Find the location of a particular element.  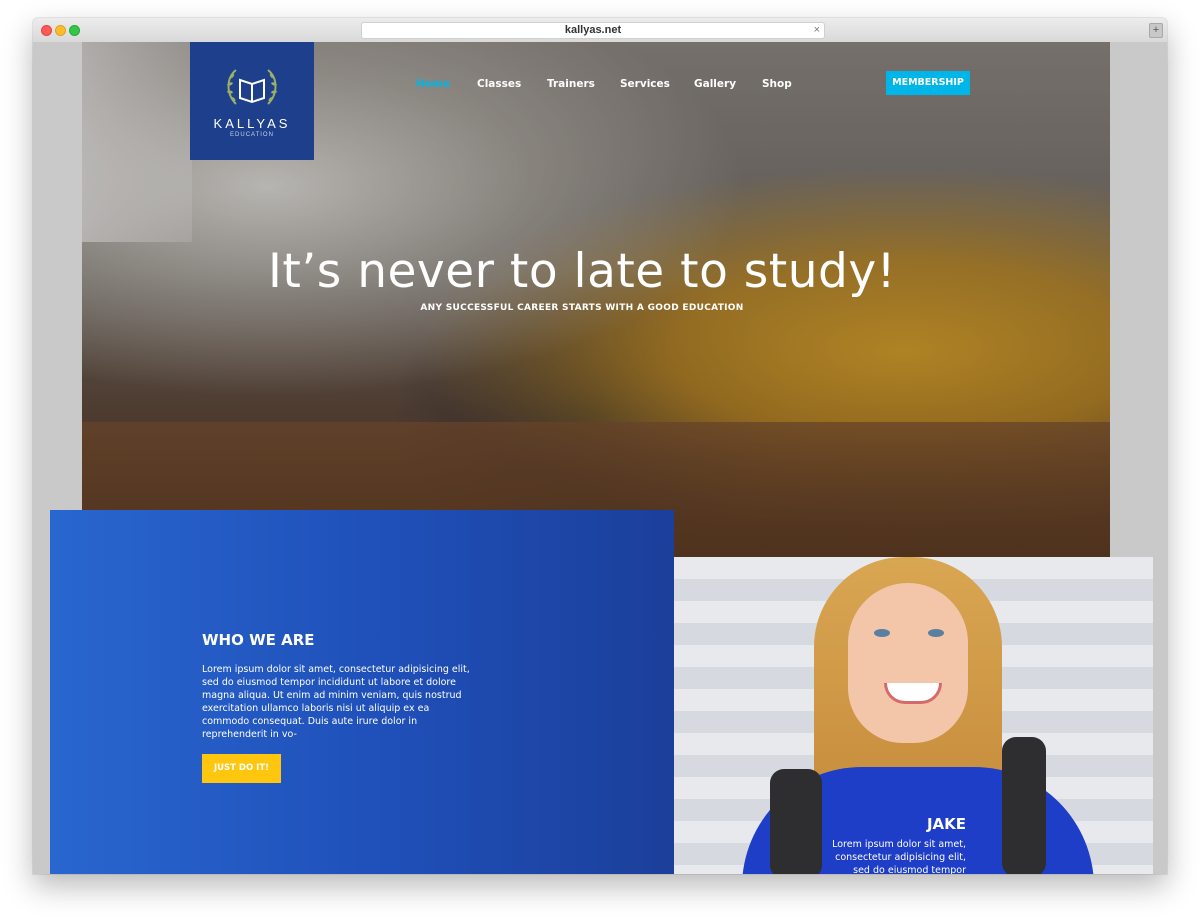

portrait-backpack-strap-right is located at coordinates (1024, 805).